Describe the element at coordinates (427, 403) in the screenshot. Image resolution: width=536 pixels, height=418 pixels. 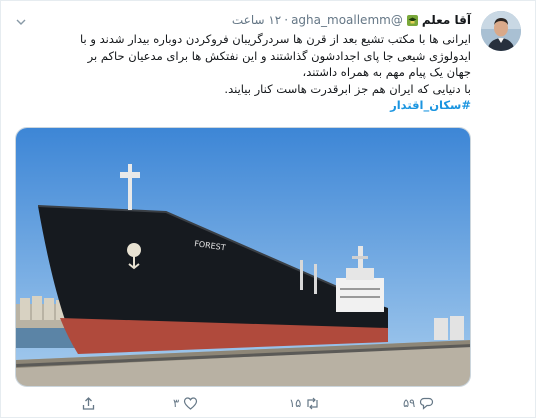
I see `reply-icon` at that location.